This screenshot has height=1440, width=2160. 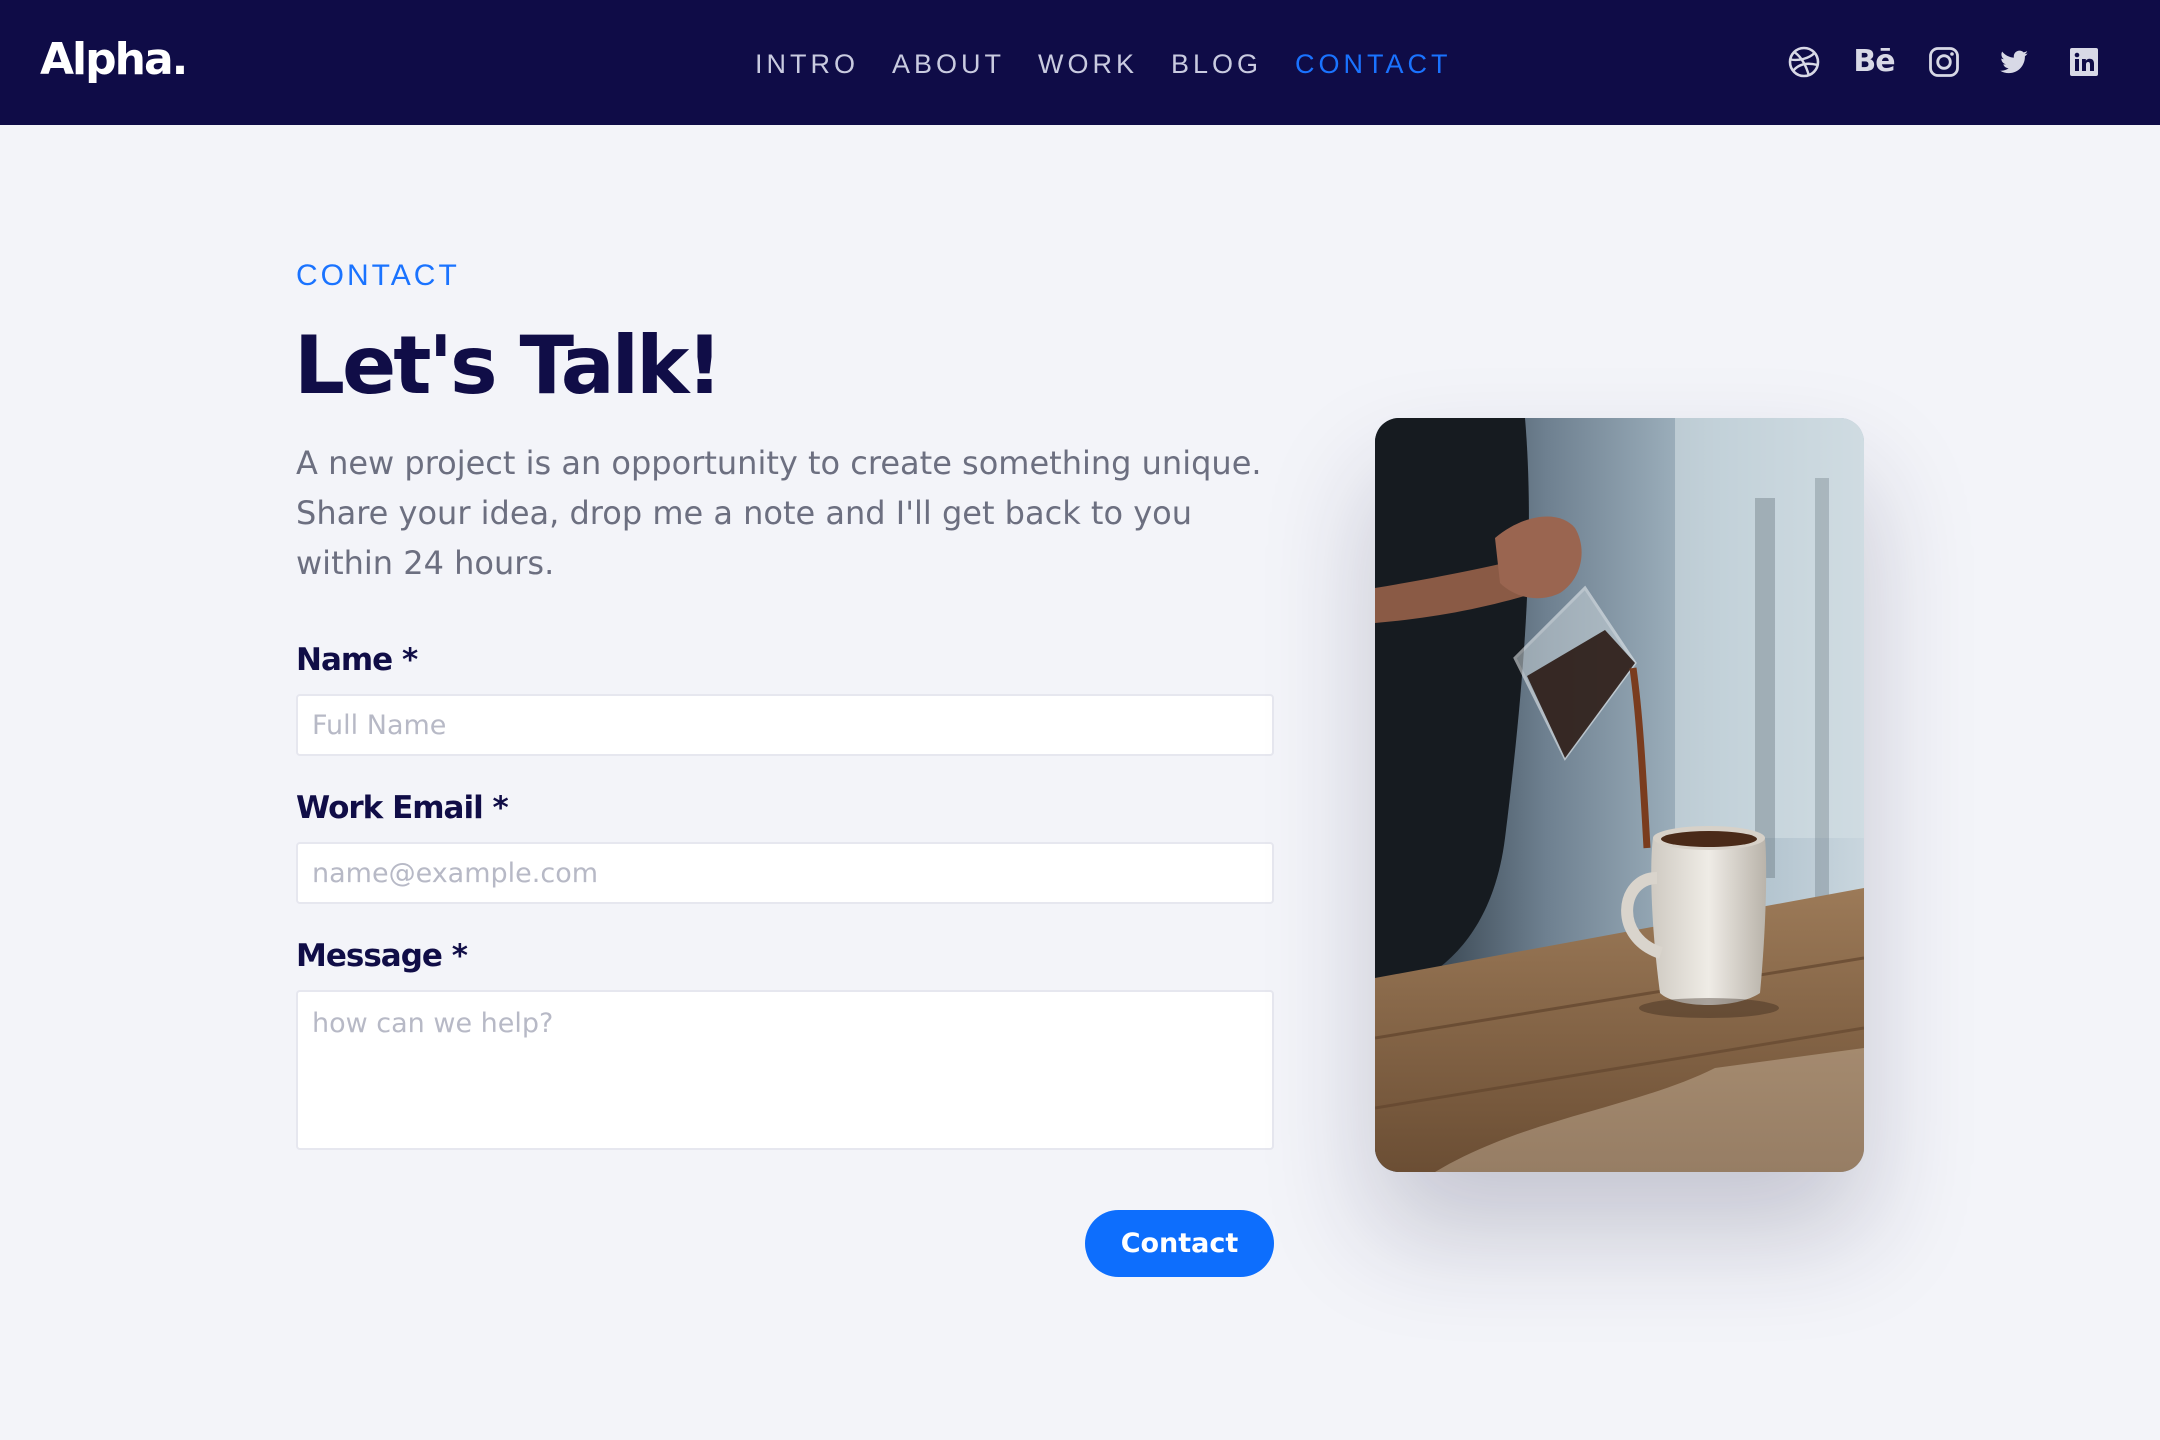 I want to click on page-title: Let's Talk!, so click(x=508, y=365).